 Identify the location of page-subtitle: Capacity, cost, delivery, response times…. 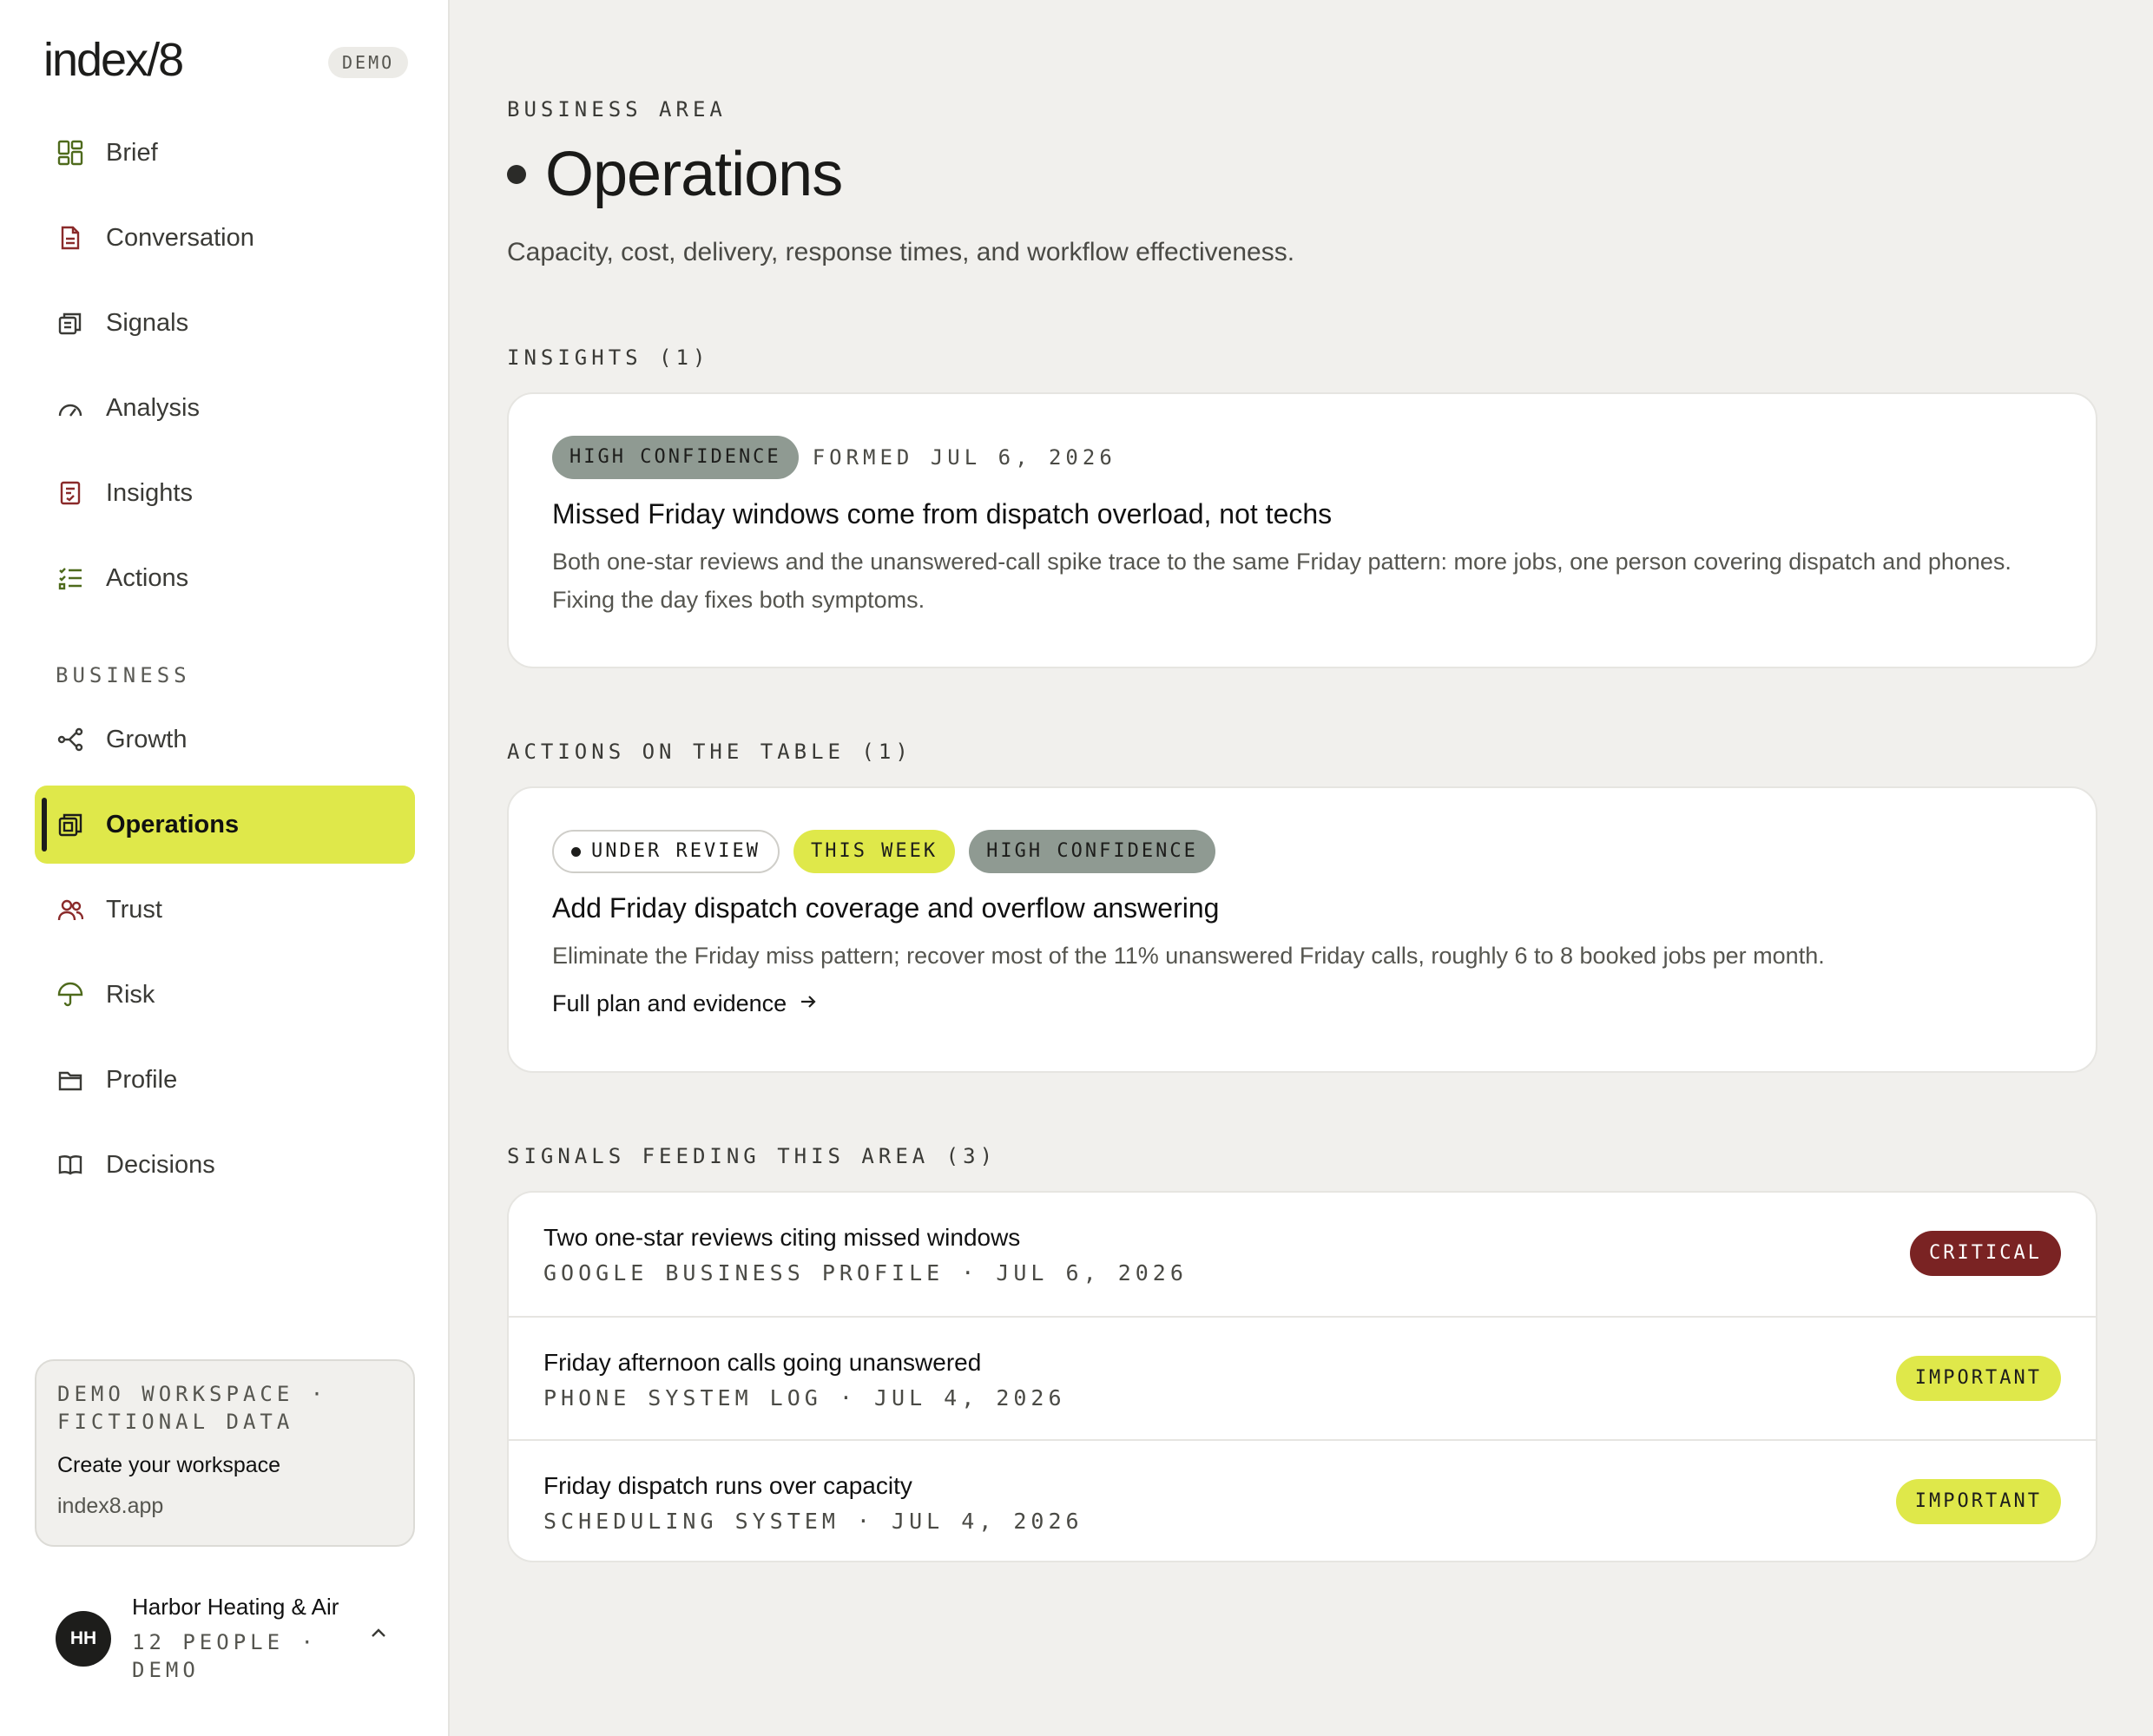
(901, 252).